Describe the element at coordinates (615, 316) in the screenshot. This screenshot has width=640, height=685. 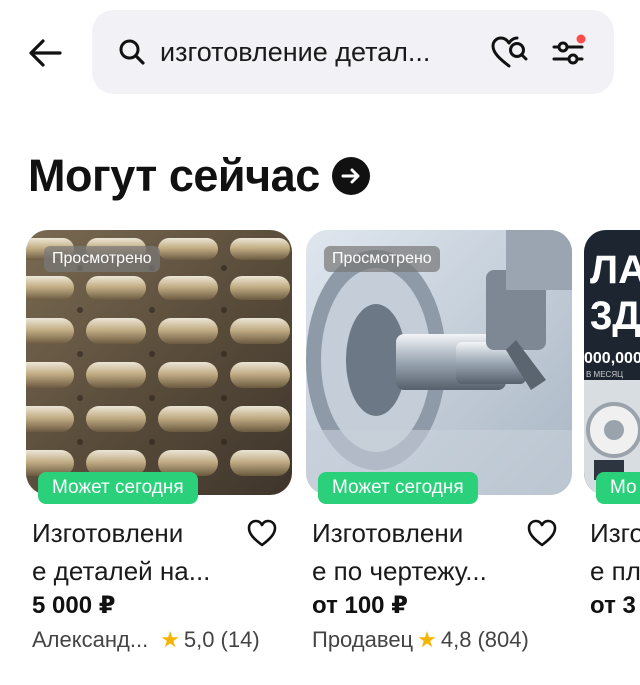
I see `image-text: 3Д` at that location.